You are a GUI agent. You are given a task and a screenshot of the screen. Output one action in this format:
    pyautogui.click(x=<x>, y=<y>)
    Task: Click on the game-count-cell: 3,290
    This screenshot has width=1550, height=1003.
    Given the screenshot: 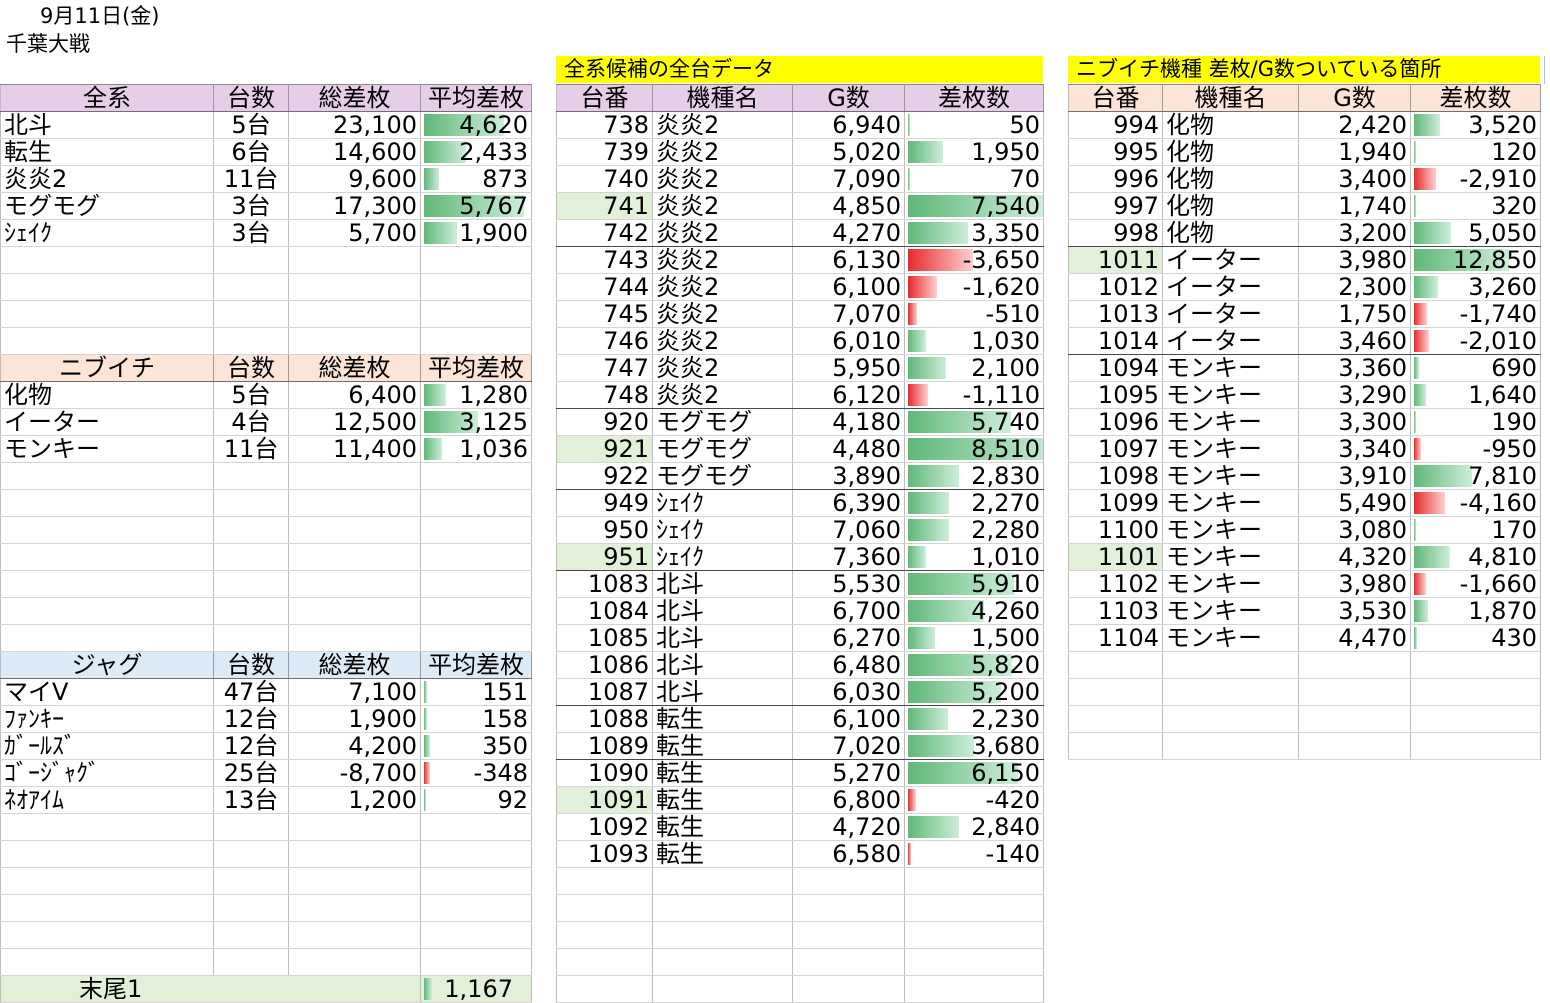 What is the action you would take?
    pyautogui.click(x=1354, y=395)
    